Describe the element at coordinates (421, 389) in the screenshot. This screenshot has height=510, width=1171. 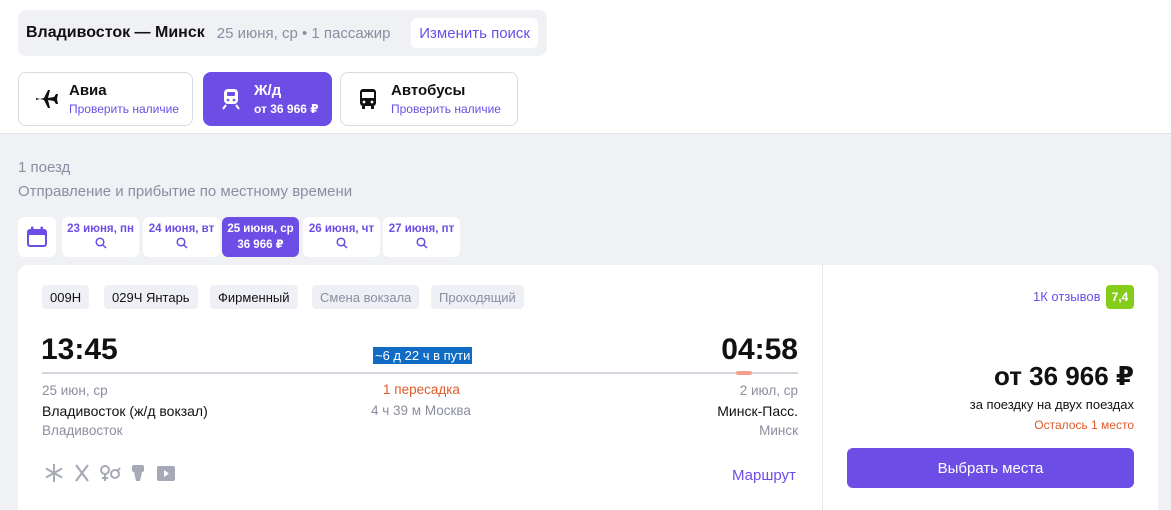
I see `transfer-count: 1 пересадка` at that location.